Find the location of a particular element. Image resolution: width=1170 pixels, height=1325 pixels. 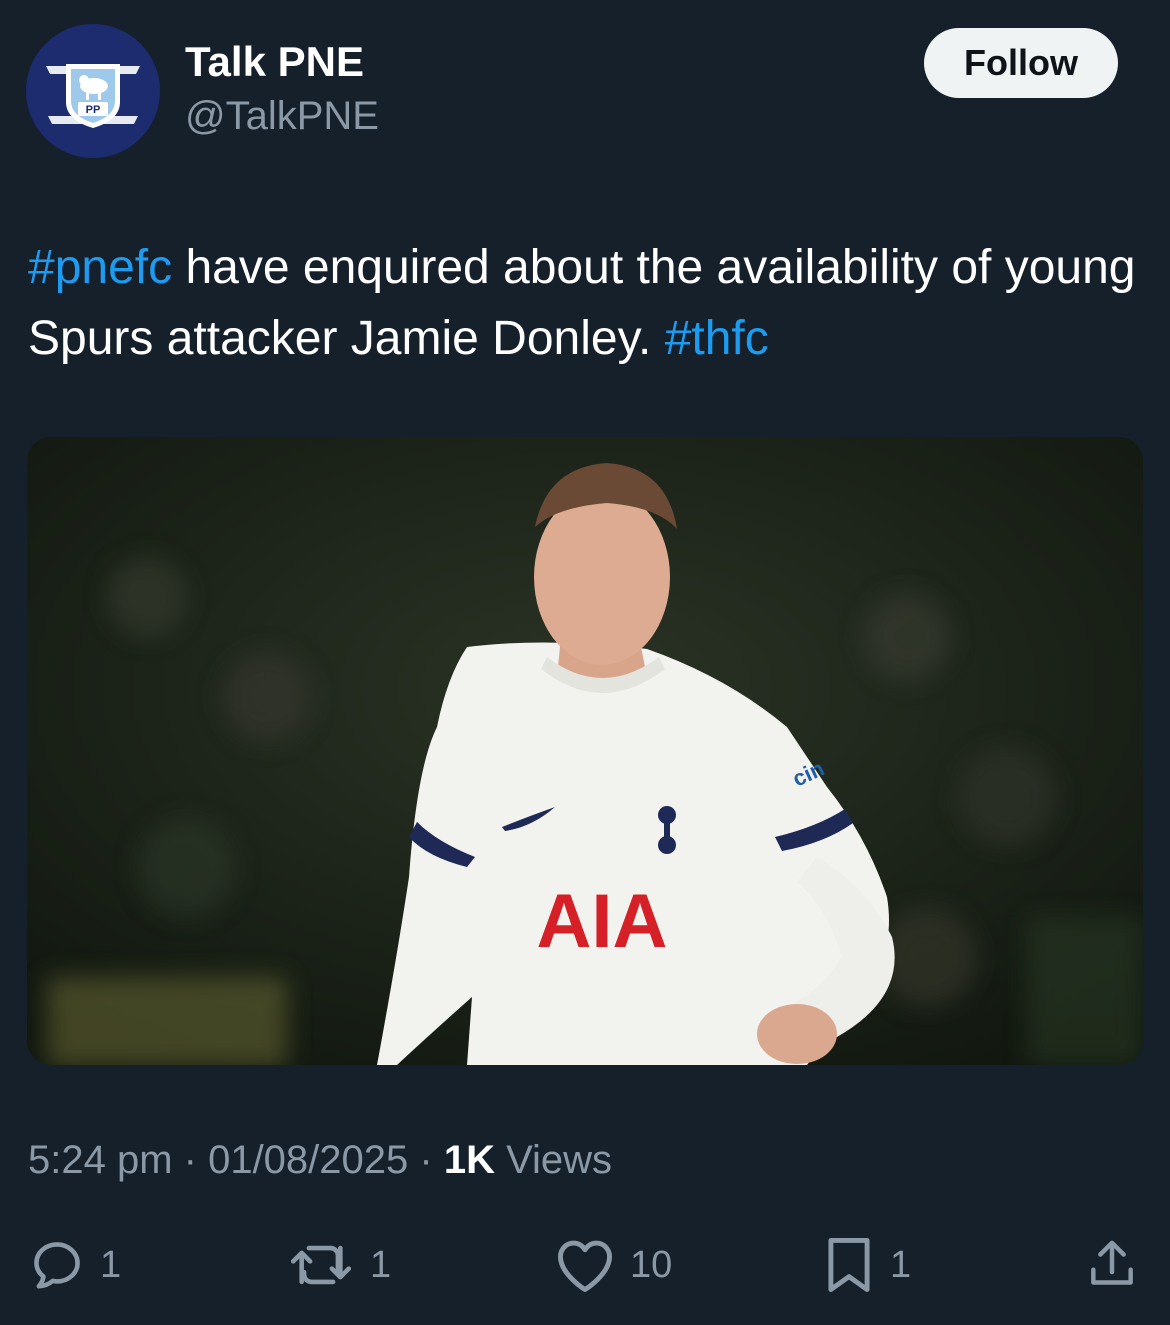

reply-count: 1 is located at coordinates (111, 1264).